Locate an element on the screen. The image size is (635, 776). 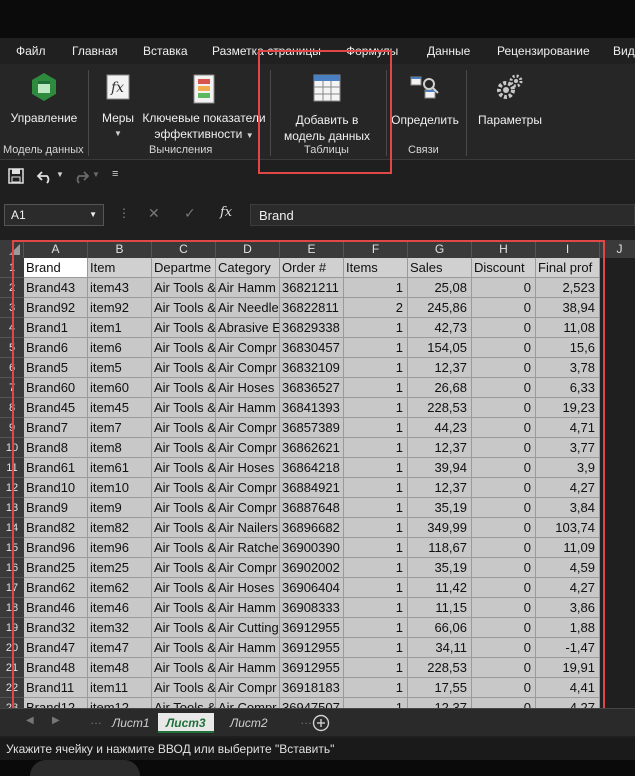
scroll-right-icon: ▶ is located at coordinates (56, 720).